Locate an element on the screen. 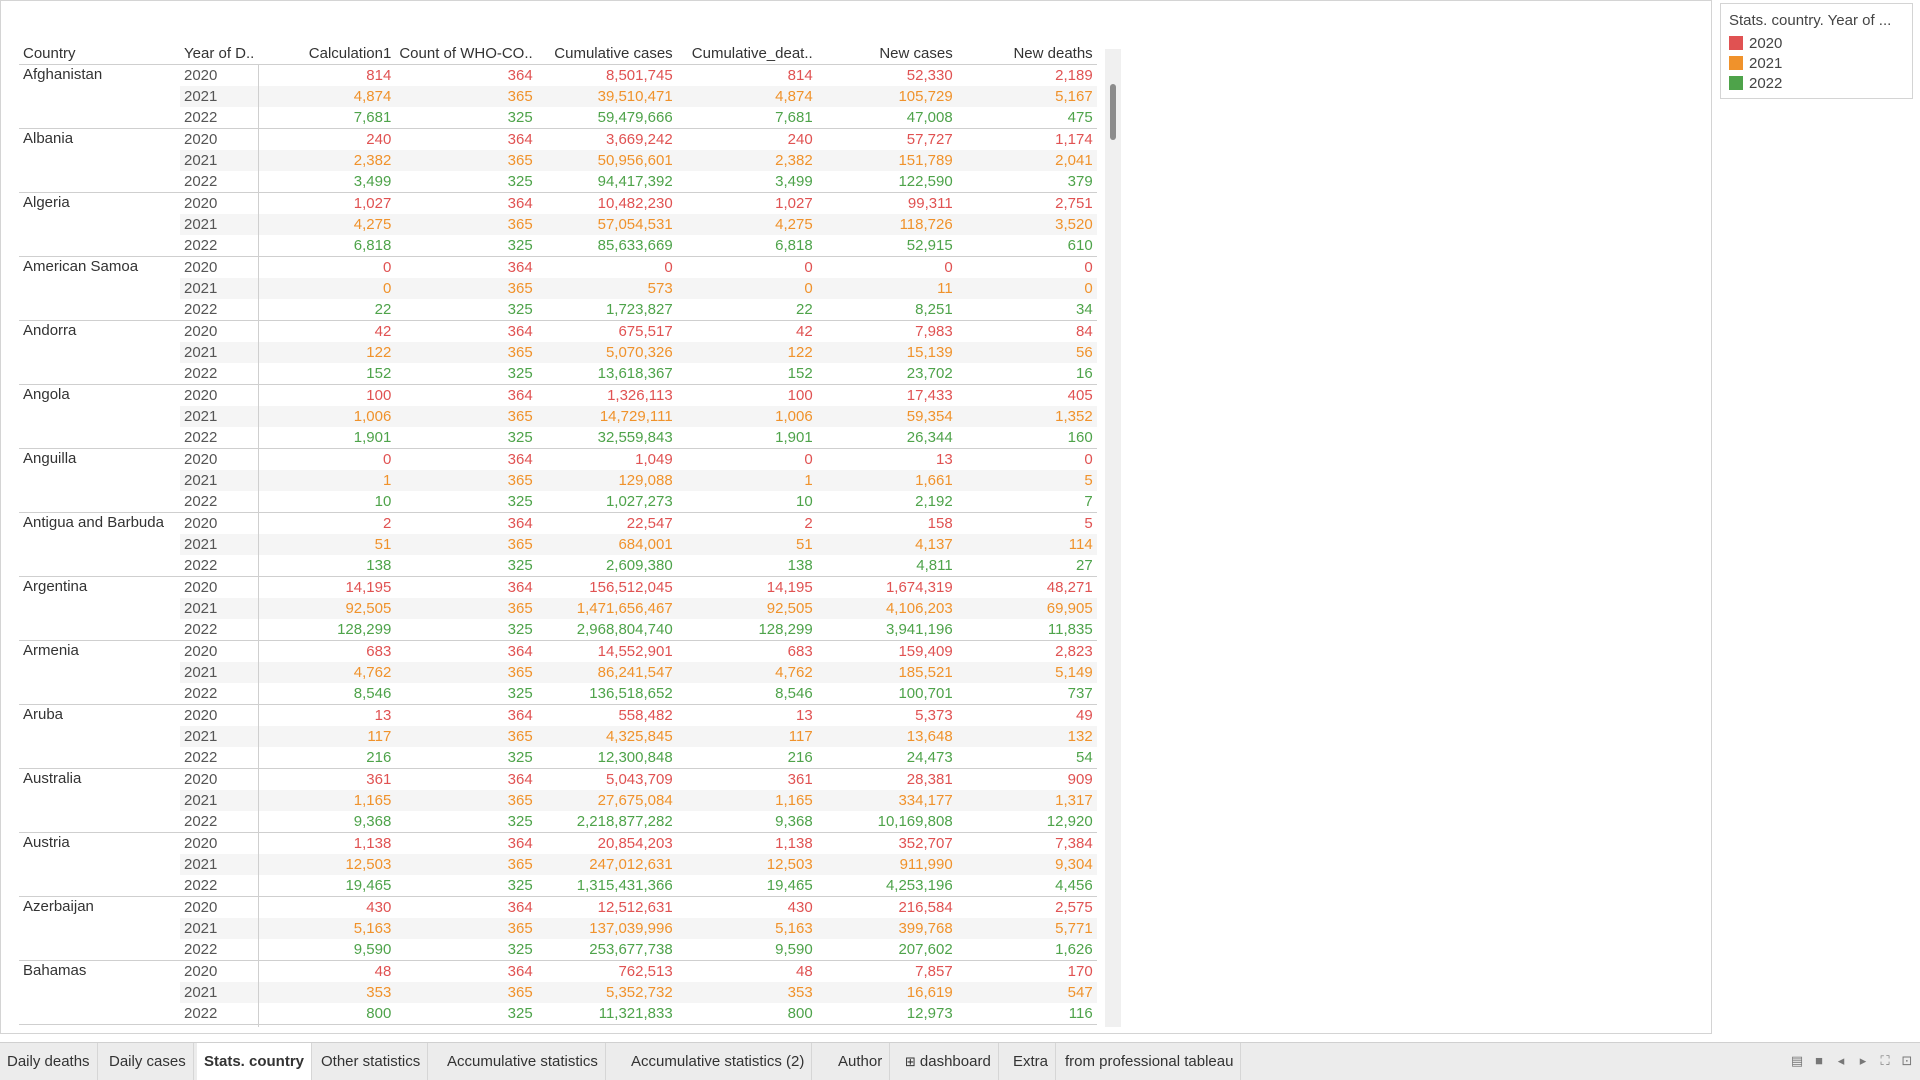  value-cell: 399,768 is located at coordinates (886, 928).